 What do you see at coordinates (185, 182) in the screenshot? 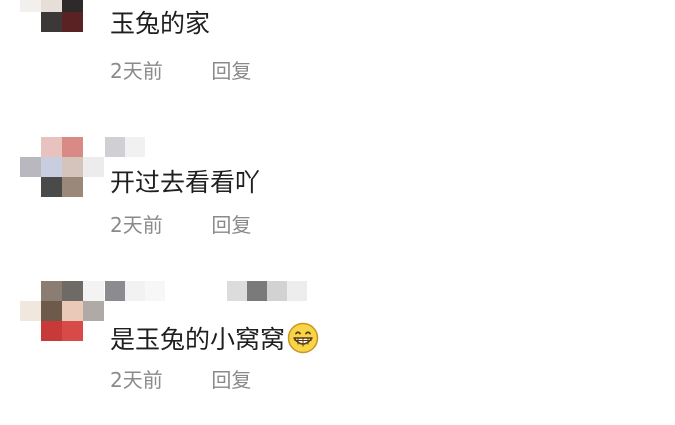
I see `comment-text: 开过去看看吖` at bounding box center [185, 182].